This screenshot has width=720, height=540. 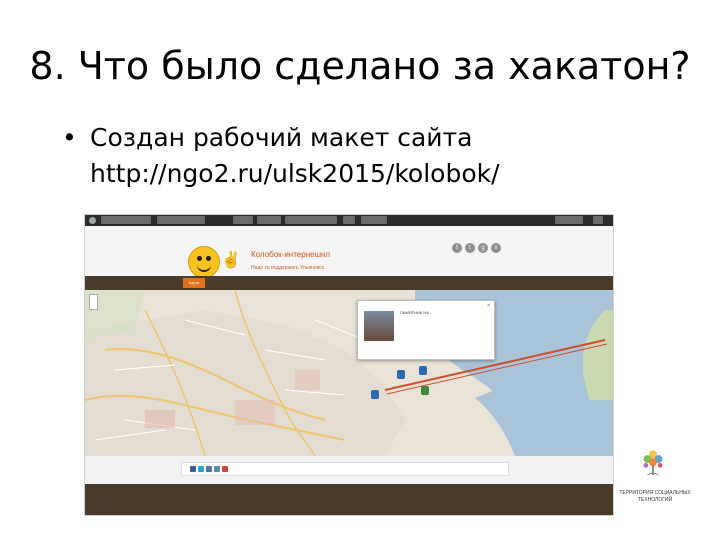 What do you see at coordinates (287, 268) in the screenshot?
I see `site-subtitle: Надо то поддержать Ульяновск` at bounding box center [287, 268].